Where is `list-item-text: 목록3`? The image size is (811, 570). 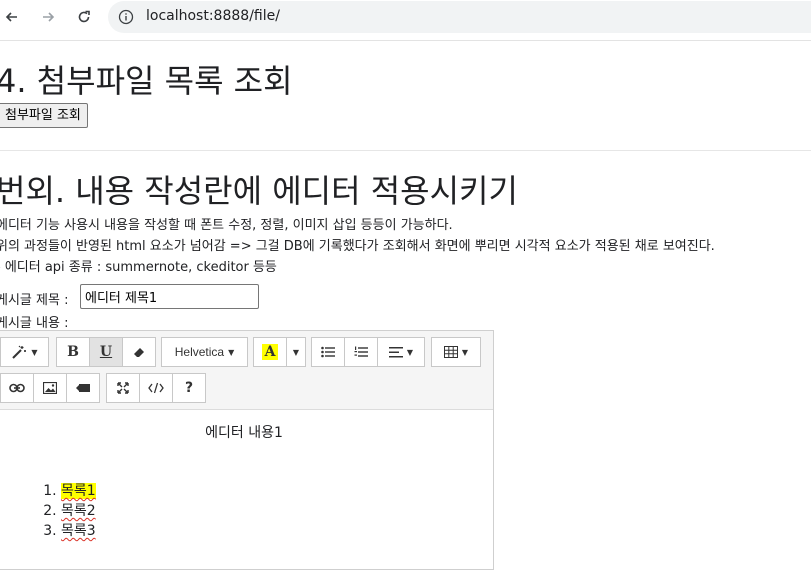
list-item-text: 목록3 is located at coordinates (78, 531).